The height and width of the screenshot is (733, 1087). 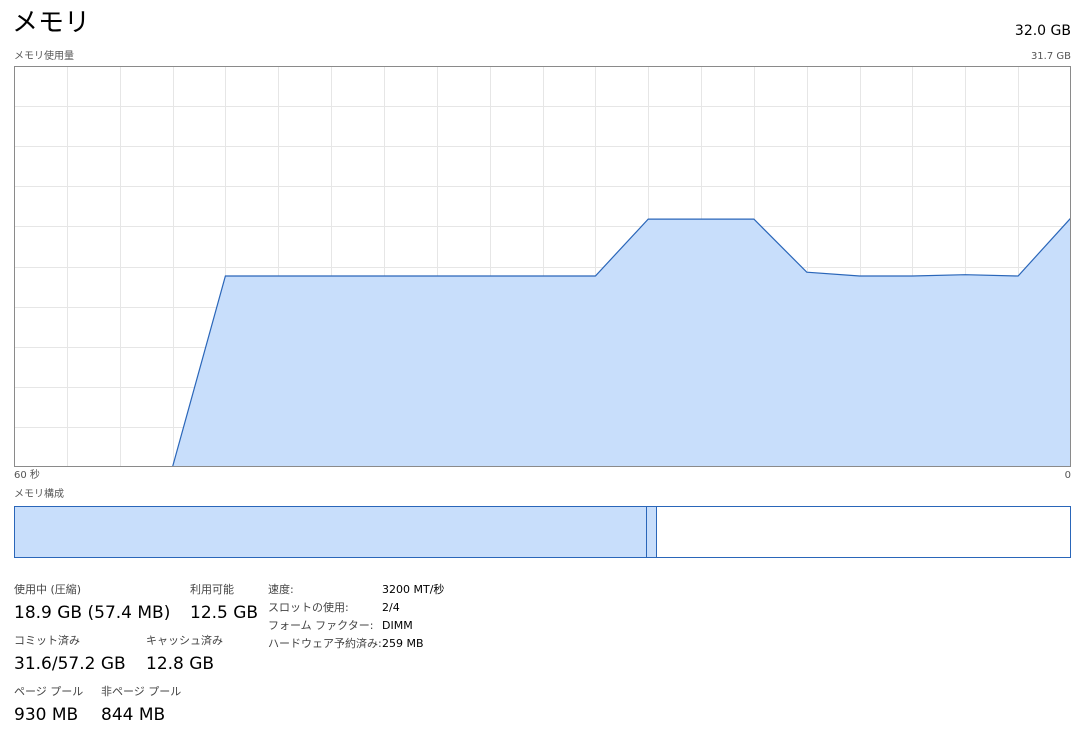 I want to click on speed-label: 速度:, so click(x=281, y=589).